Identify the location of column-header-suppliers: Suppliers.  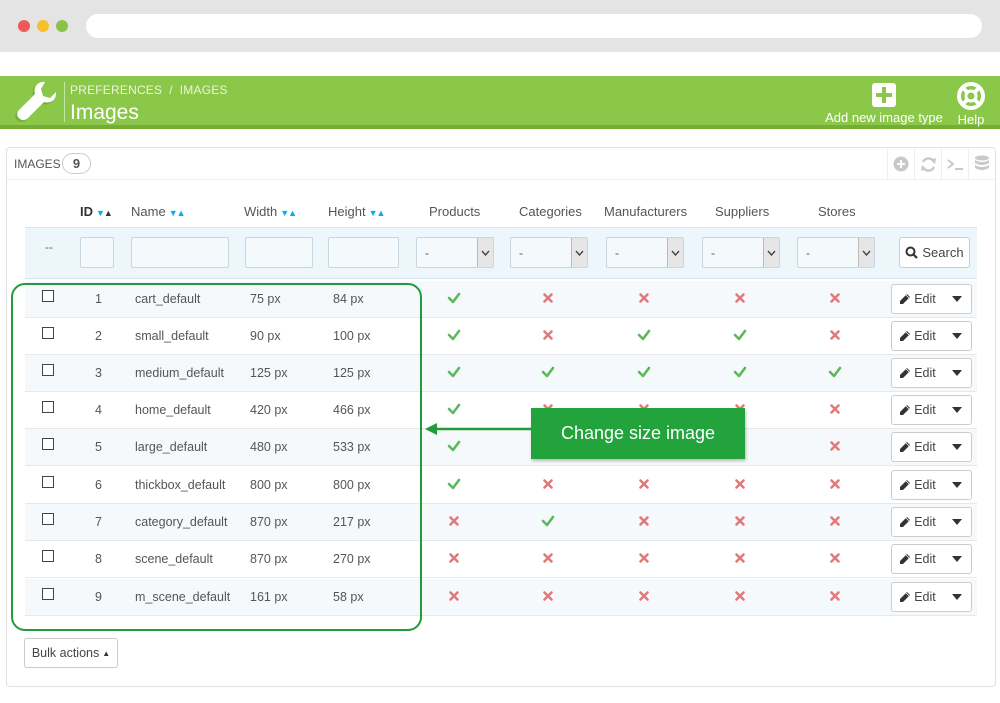
(742, 211).